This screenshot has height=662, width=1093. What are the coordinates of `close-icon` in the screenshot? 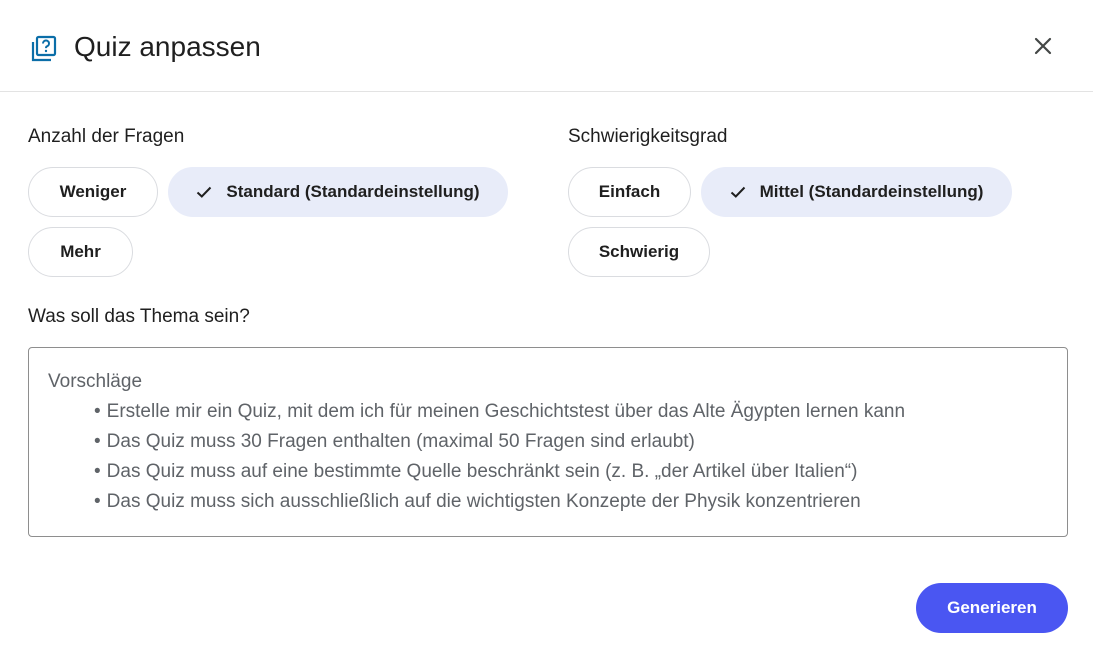 It's located at (1043, 48).